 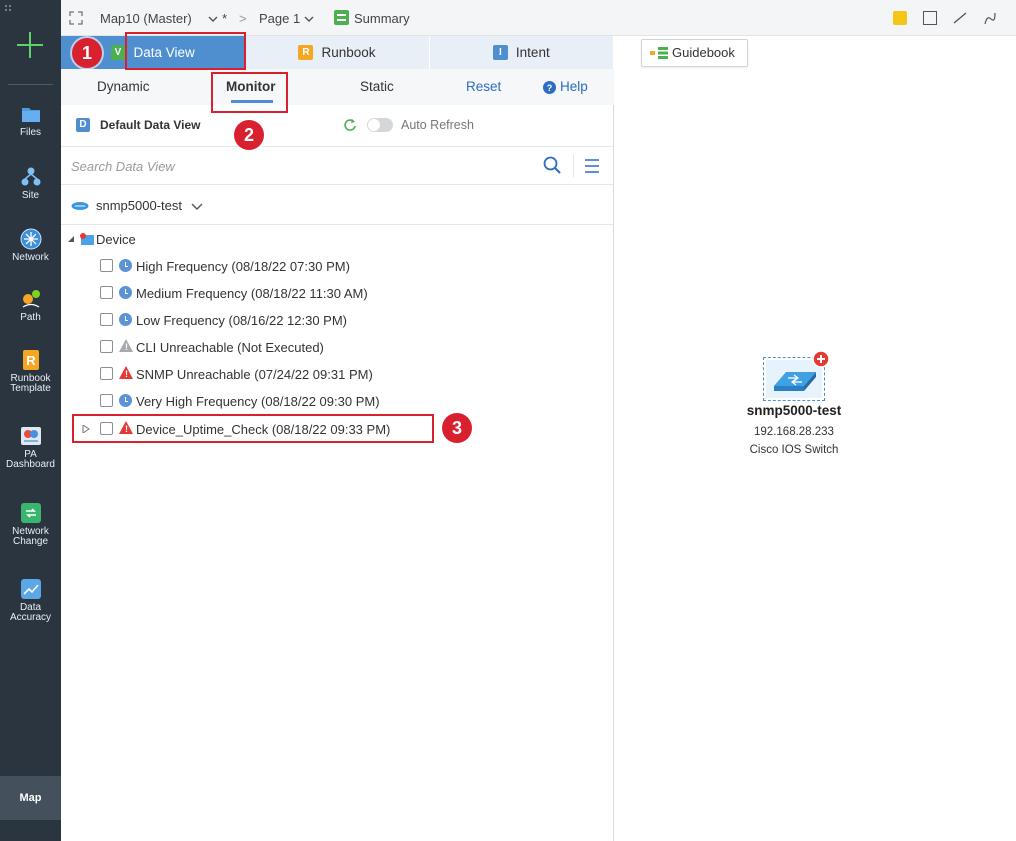 I want to click on rail-item-network: Network, so click(x=30, y=245).